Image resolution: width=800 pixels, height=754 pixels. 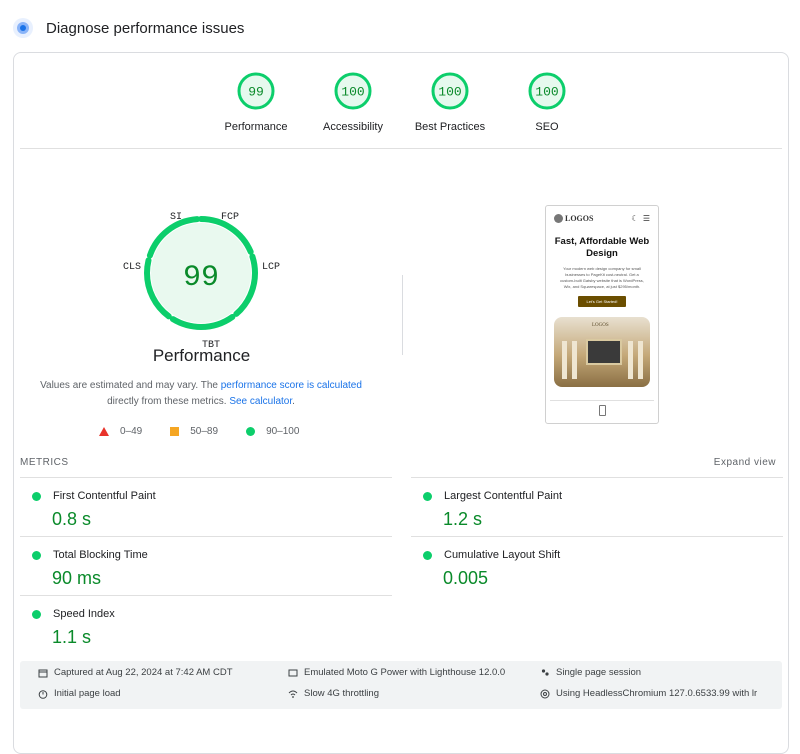 I want to click on metric-name: Cumulative Layout Shift, so click(x=597, y=555).